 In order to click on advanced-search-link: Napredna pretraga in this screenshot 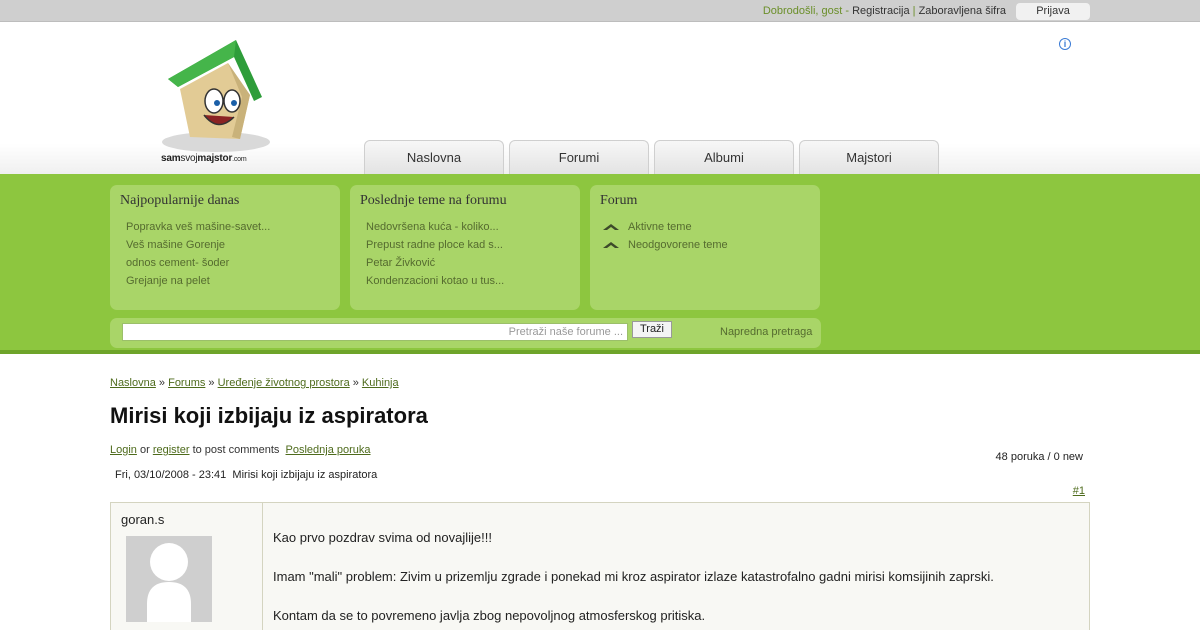, I will do `click(766, 332)`.